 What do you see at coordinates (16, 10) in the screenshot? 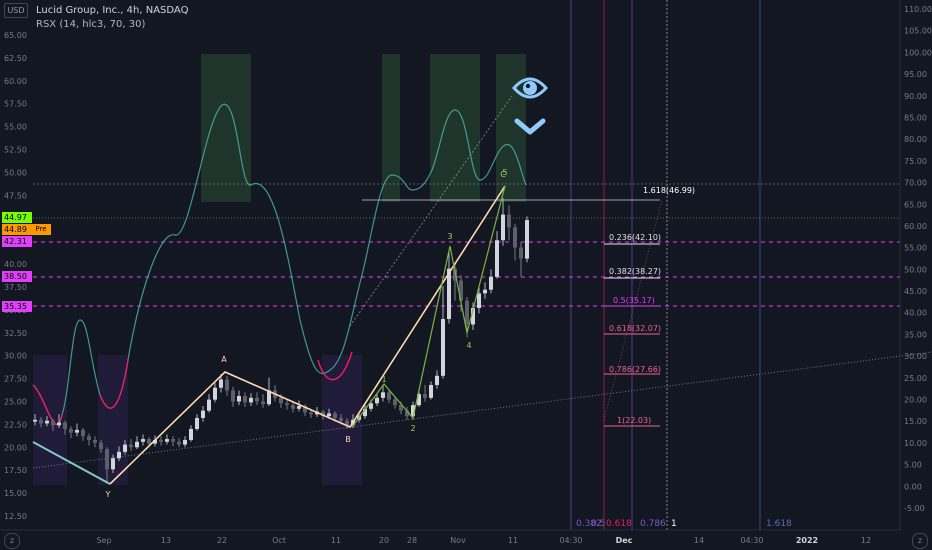
I see `currency-badge: USD` at bounding box center [16, 10].